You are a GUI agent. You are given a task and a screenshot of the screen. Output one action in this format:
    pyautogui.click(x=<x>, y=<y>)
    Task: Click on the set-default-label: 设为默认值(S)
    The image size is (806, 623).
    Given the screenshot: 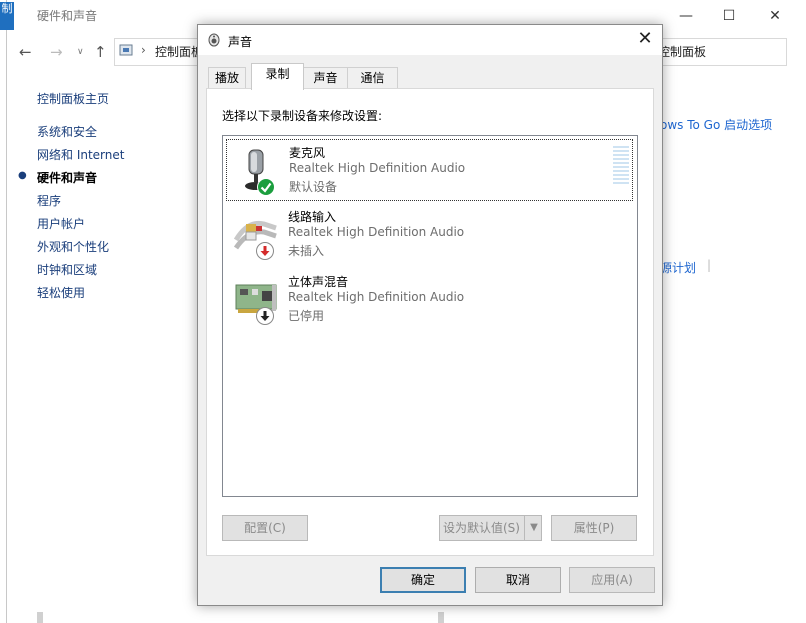 What is the action you would take?
    pyautogui.click(x=481, y=528)
    